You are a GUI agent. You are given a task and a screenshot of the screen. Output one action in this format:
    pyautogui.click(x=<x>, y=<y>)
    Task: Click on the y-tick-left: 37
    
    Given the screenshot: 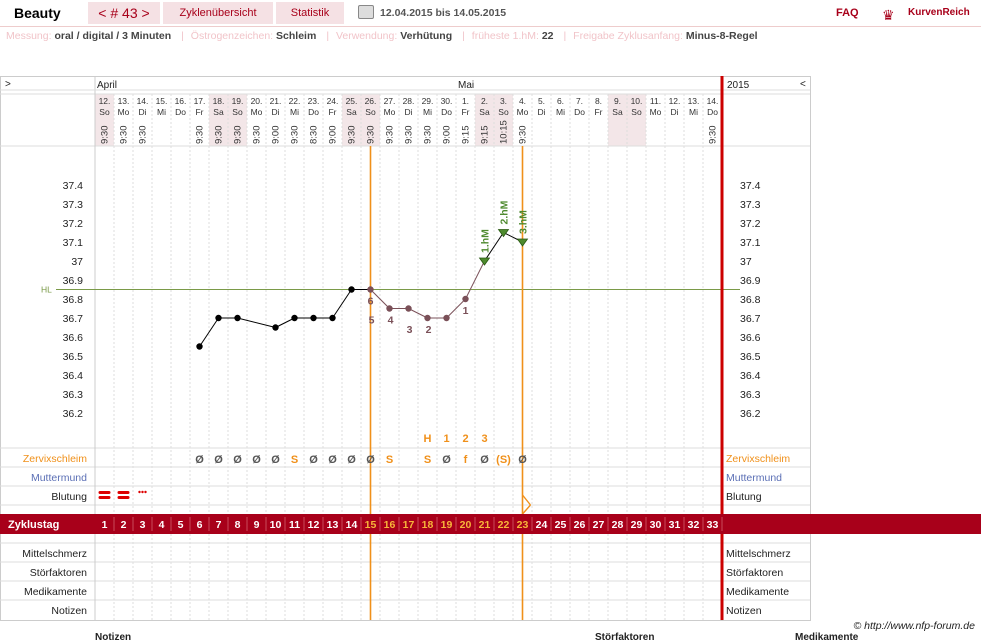 What is the action you would take?
    pyautogui.click(x=77, y=262)
    